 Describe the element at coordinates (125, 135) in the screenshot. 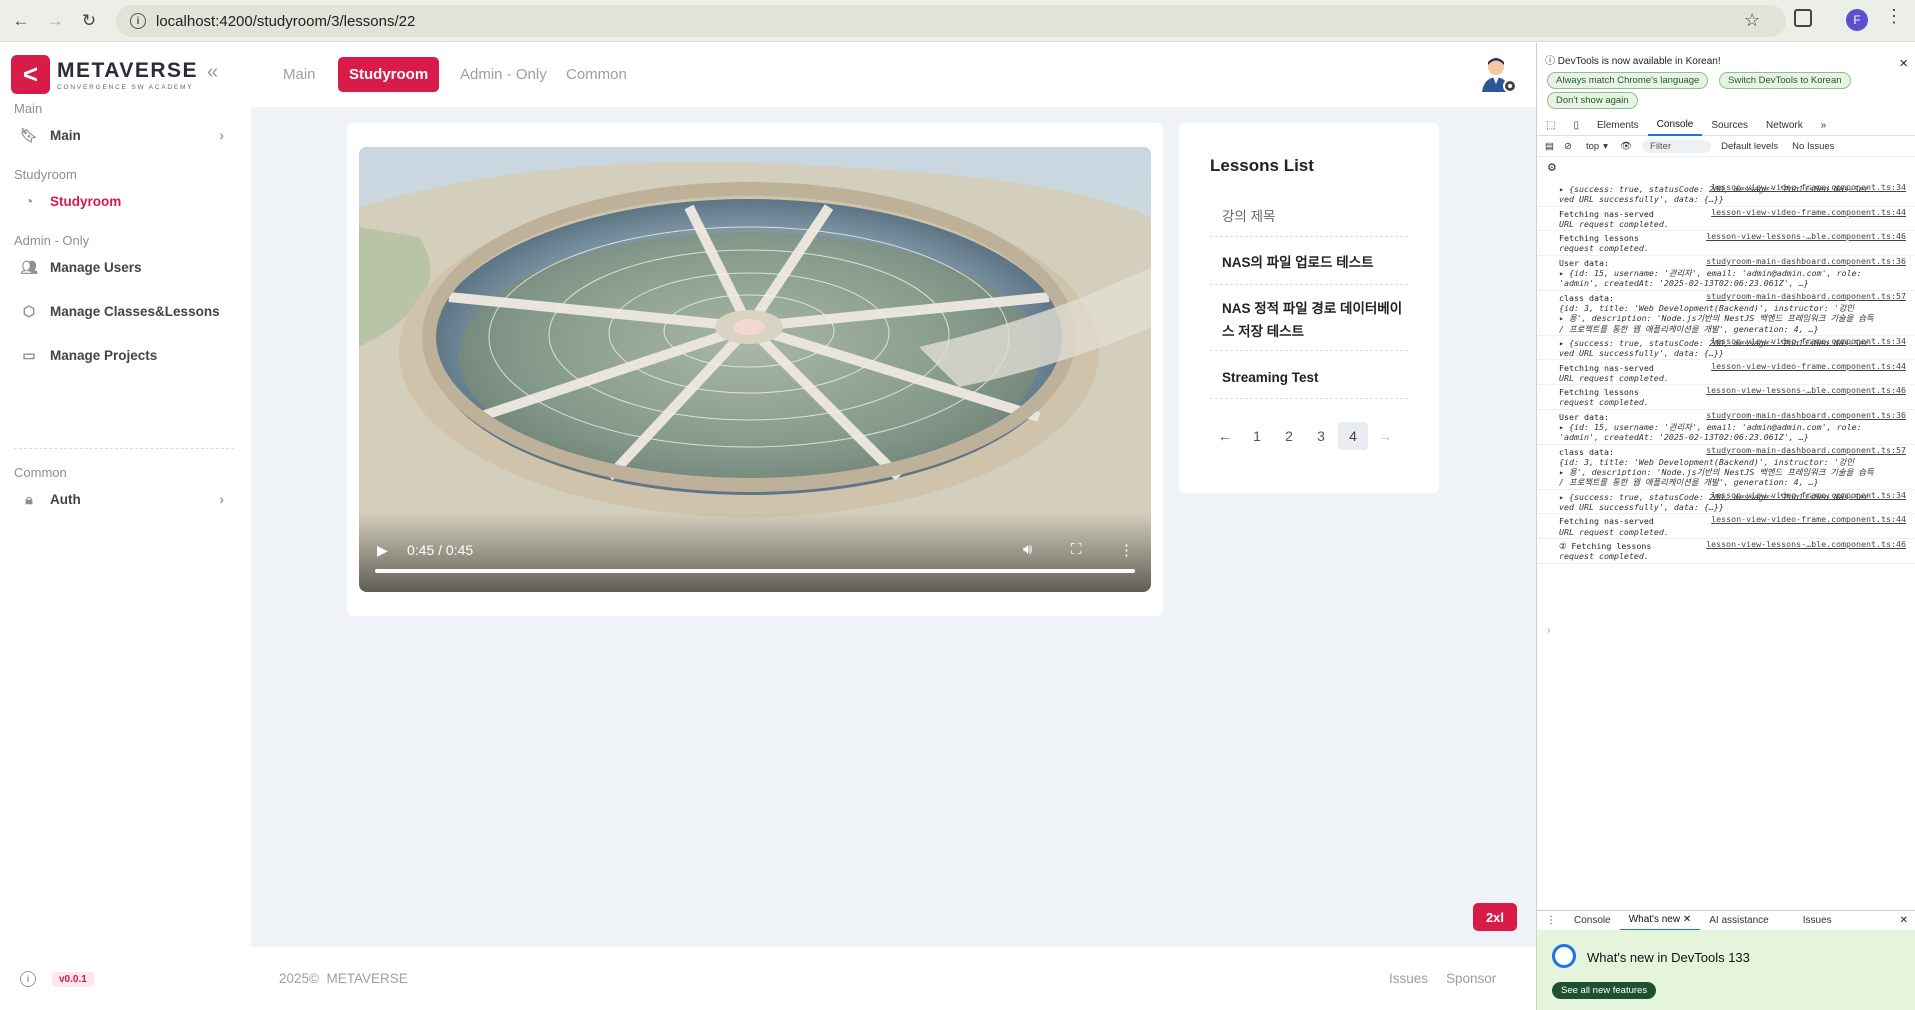

I see `sidebar-item-main: 🔖︎ Main ›` at that location.